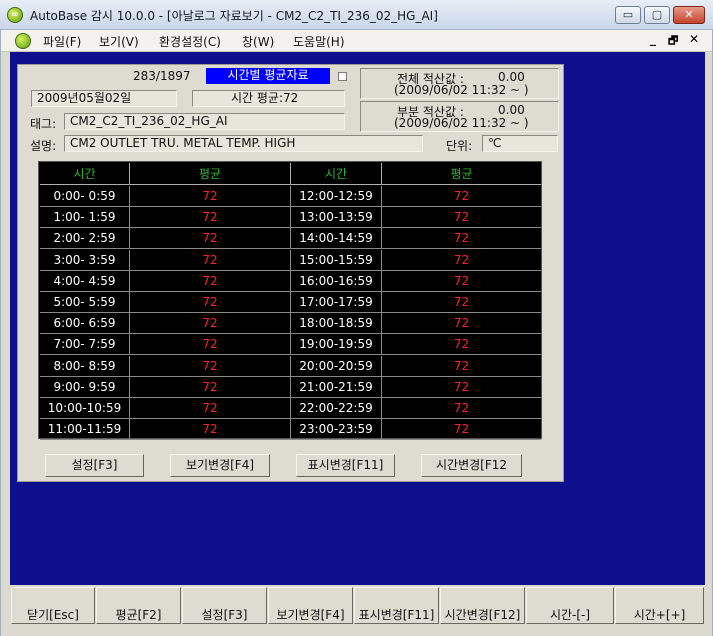  I want to click on header-average-right: 평균, so click(461, 174).